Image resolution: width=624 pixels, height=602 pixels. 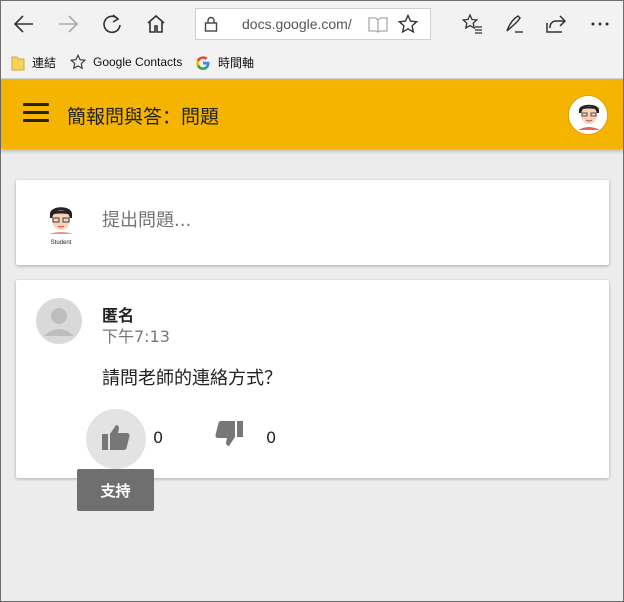 I want to click on more-icon, so click(x=600, y=24).